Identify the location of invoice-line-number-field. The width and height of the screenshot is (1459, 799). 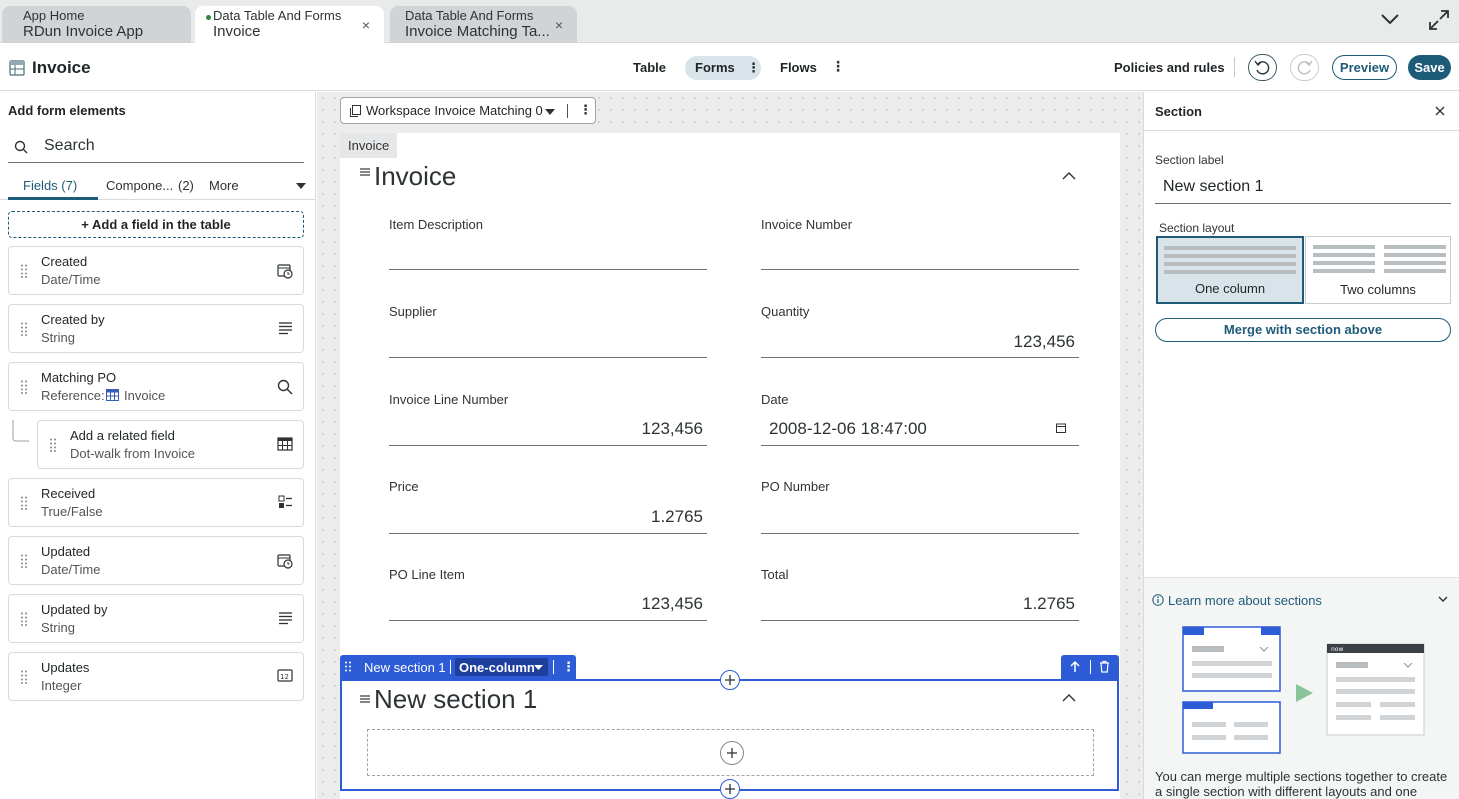
(548, 445).